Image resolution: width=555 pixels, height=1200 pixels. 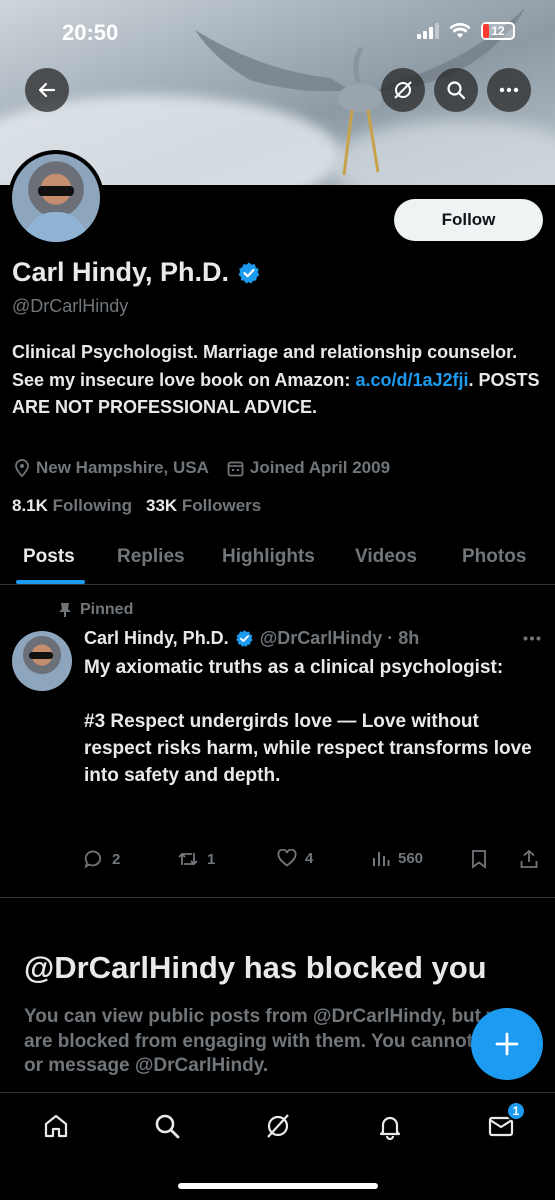 I want to click on reply-count: 2, so click(x=116, y=859).